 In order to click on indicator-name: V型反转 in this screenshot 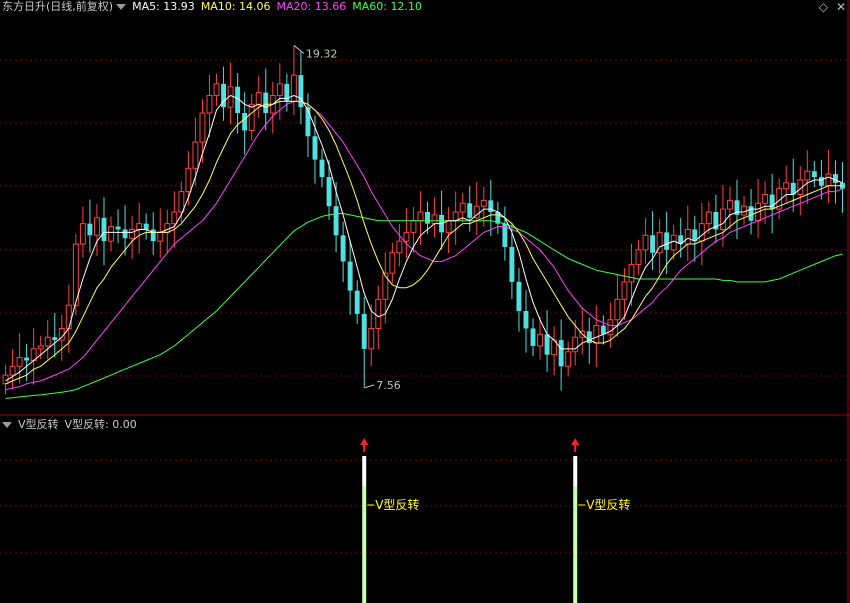, I will do `click(38, 424)`.